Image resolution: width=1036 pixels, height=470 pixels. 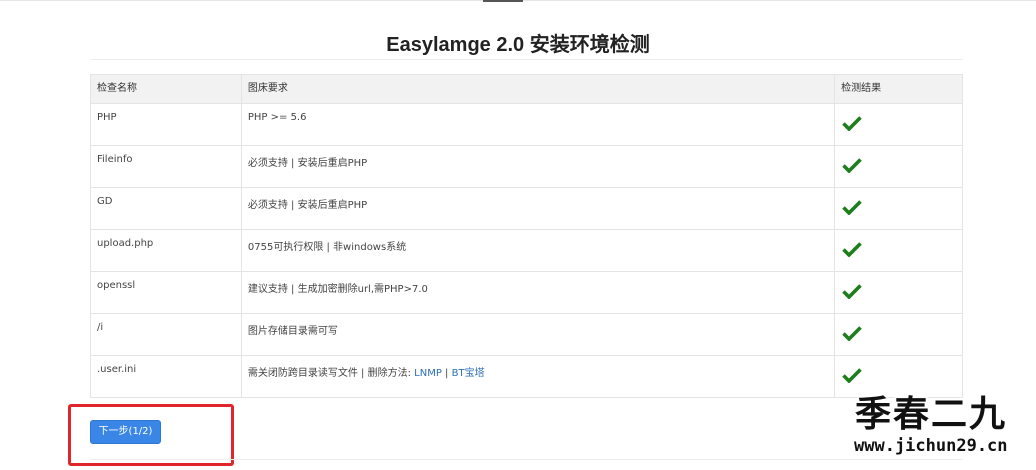 I want to click on check-name: PHP, so click(x=166, y=124).